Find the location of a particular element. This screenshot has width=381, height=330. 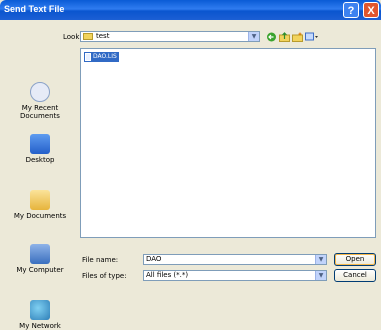

place-label: Desktop is located at coordinates (40, 160).